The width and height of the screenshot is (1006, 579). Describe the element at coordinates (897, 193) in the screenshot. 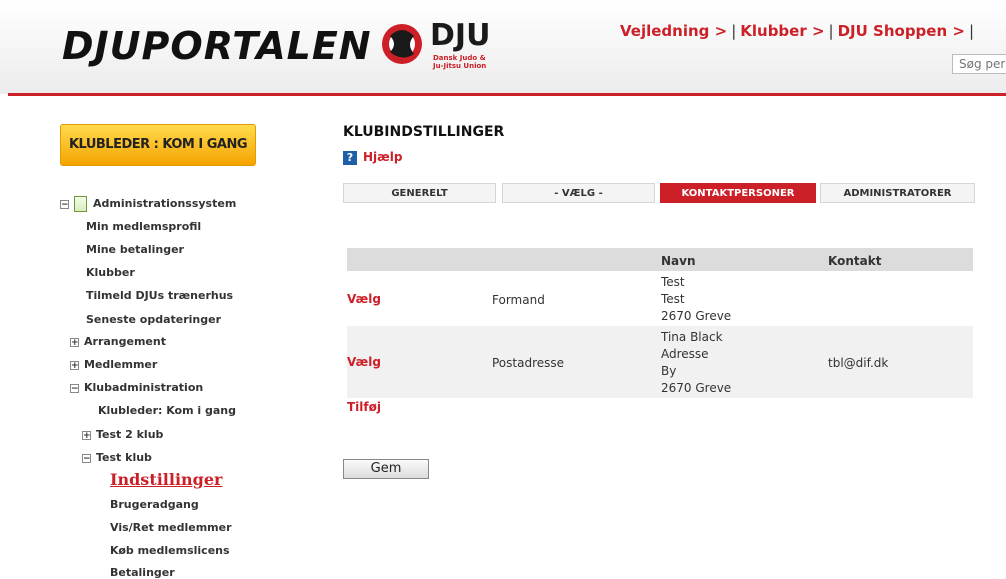

I see `tab-administratorer: ADMINISTRATORER` at that location.